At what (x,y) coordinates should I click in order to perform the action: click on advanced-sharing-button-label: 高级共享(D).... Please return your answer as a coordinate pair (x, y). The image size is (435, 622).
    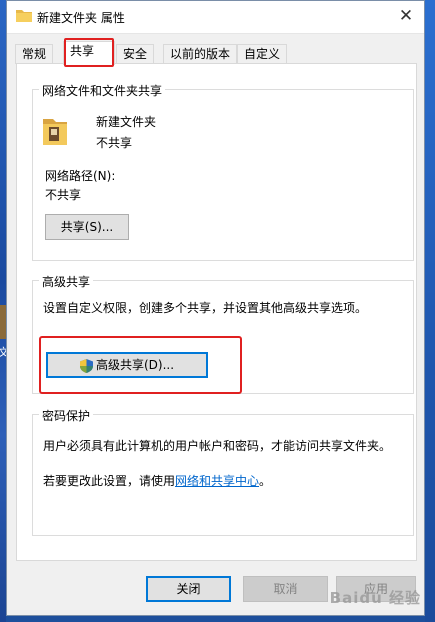
    Looking at the image, I should click on (135, 365).